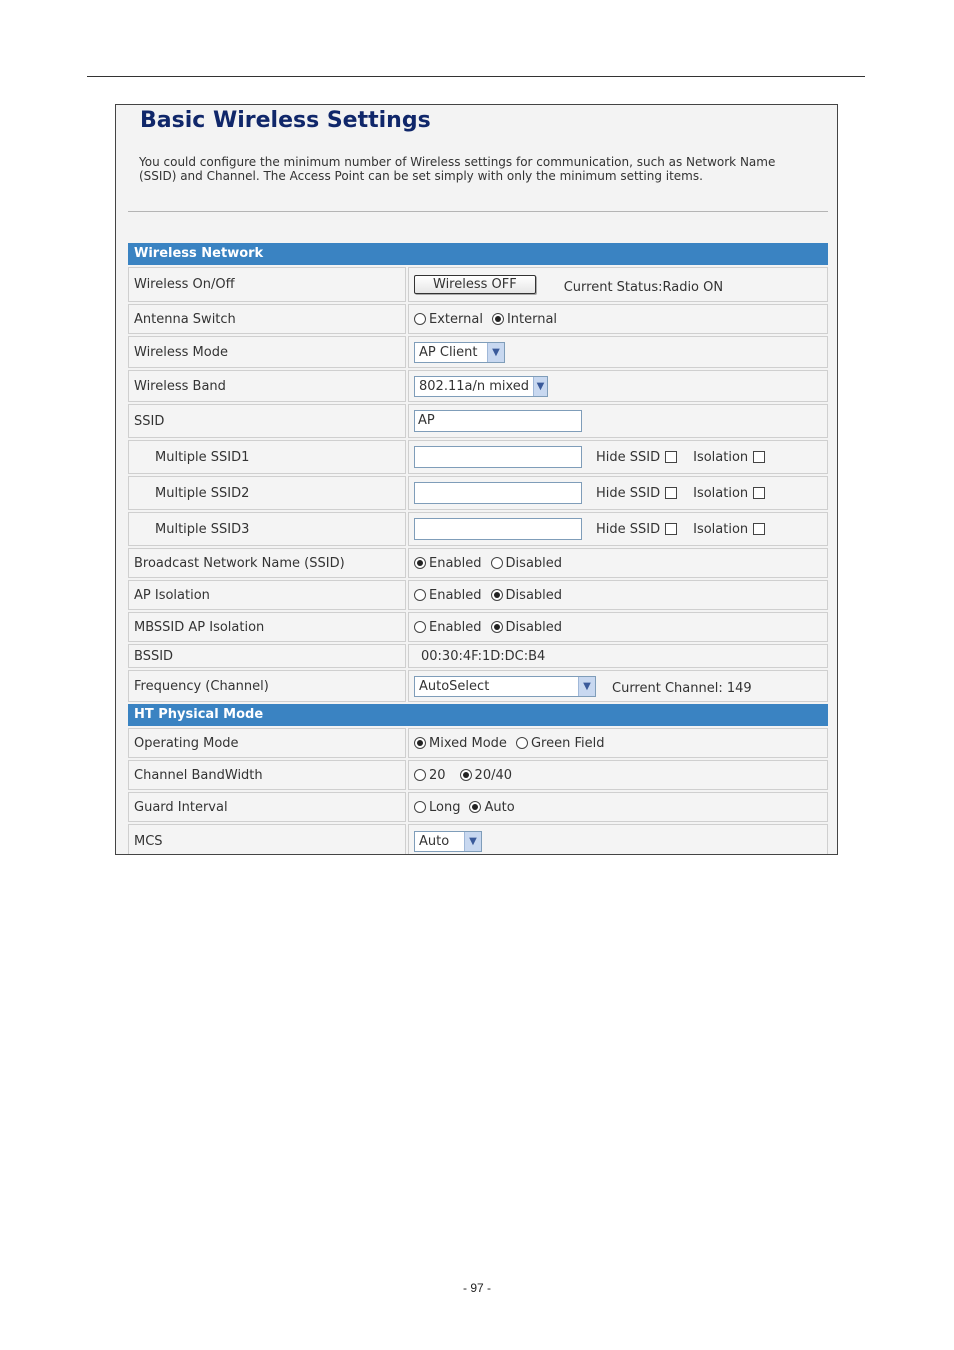  Describe the element at coordinates (430, 775) in the screenshot. I see `bandwidth-20-option: 20` at that location.